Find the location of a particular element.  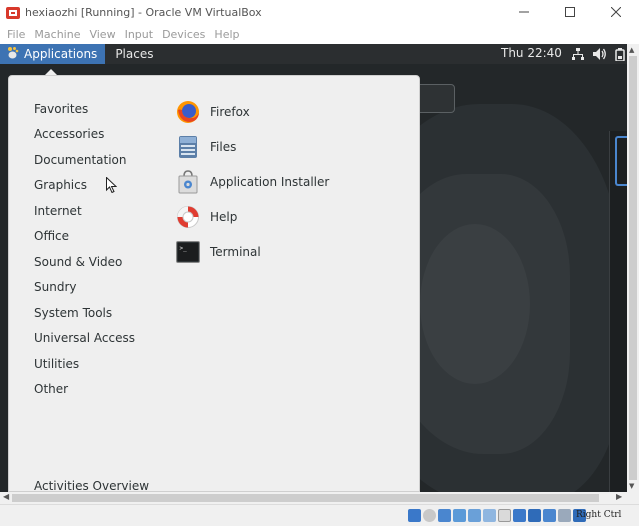

category-favorites: Favorites is located at coordinates (84, 109).